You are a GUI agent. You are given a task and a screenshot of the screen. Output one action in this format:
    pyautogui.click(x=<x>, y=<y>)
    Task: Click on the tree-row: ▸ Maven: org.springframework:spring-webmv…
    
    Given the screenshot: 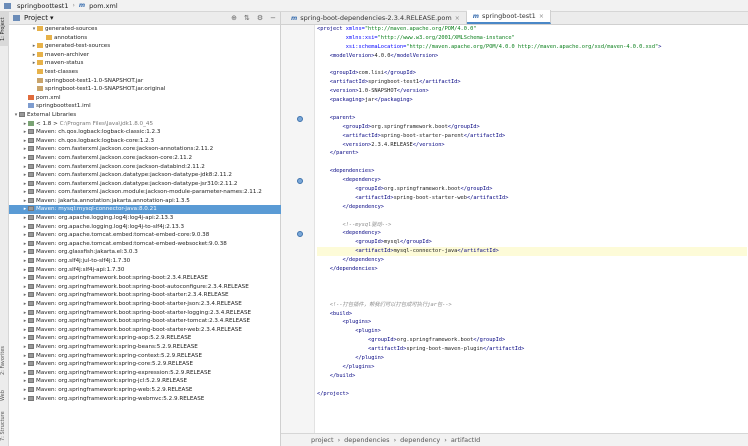 What is the action you would take?
    pyautogui.click(x=145, y=399)
    